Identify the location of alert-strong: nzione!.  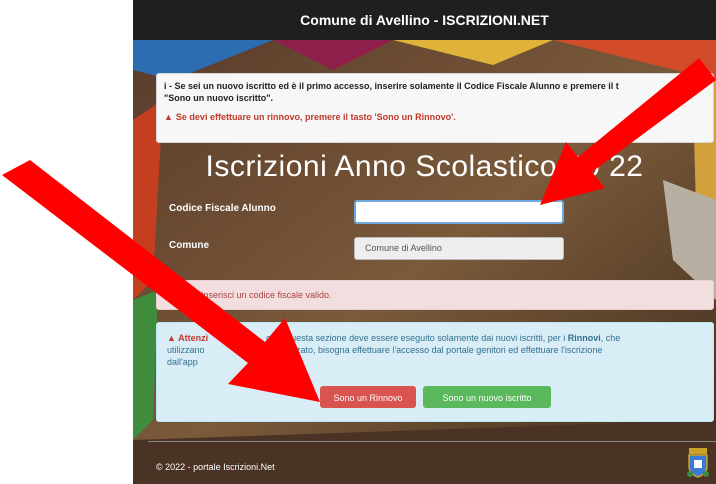
(183, 295).